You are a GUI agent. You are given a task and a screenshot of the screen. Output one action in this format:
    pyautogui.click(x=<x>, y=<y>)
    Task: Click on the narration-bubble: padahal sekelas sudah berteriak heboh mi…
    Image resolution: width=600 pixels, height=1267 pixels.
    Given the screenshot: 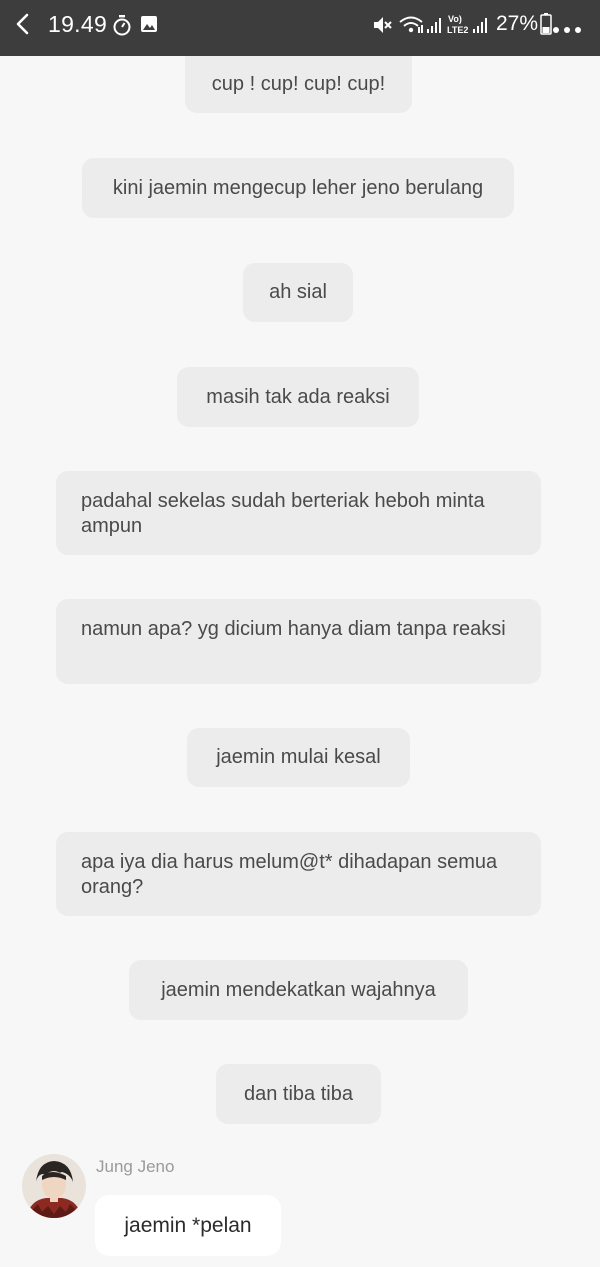 What is the action you would take?
    pyautogui.click(x=298, y=513)
    